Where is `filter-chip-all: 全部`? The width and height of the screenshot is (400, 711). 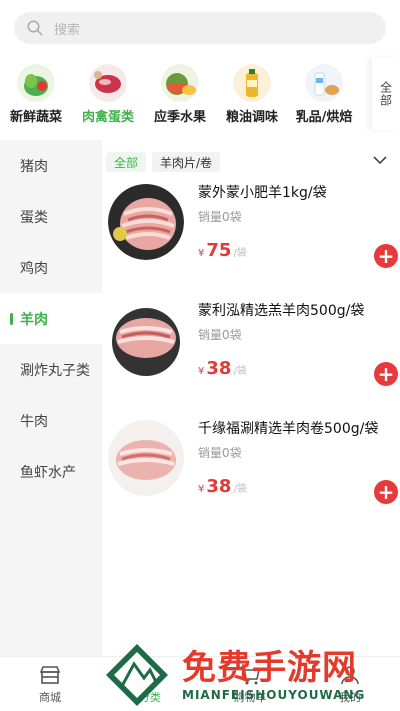
filter-chip-all: 全部 is located at coordinates (126, 162).